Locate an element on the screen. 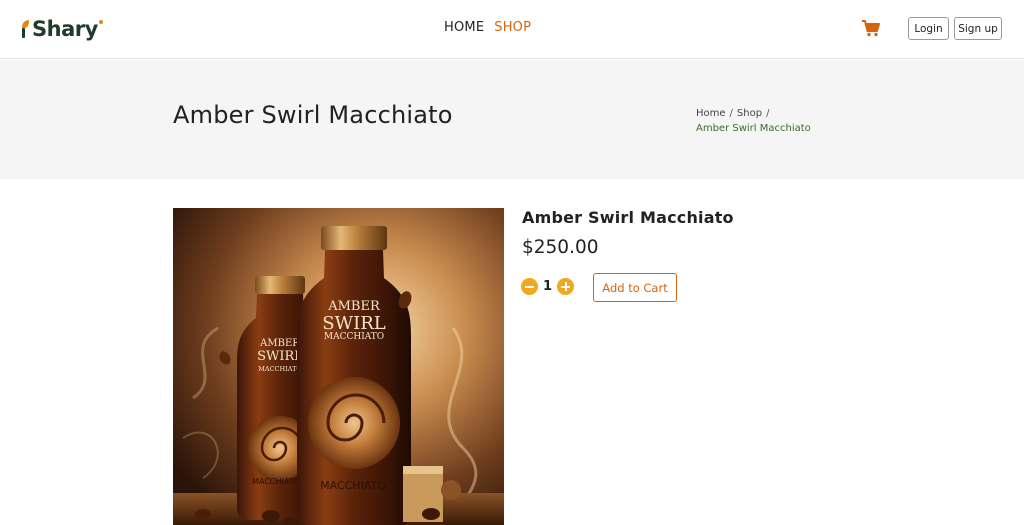 This screenshot has width=1024, height=525. shopping-cart-icon is located at coordinates (871, 28).